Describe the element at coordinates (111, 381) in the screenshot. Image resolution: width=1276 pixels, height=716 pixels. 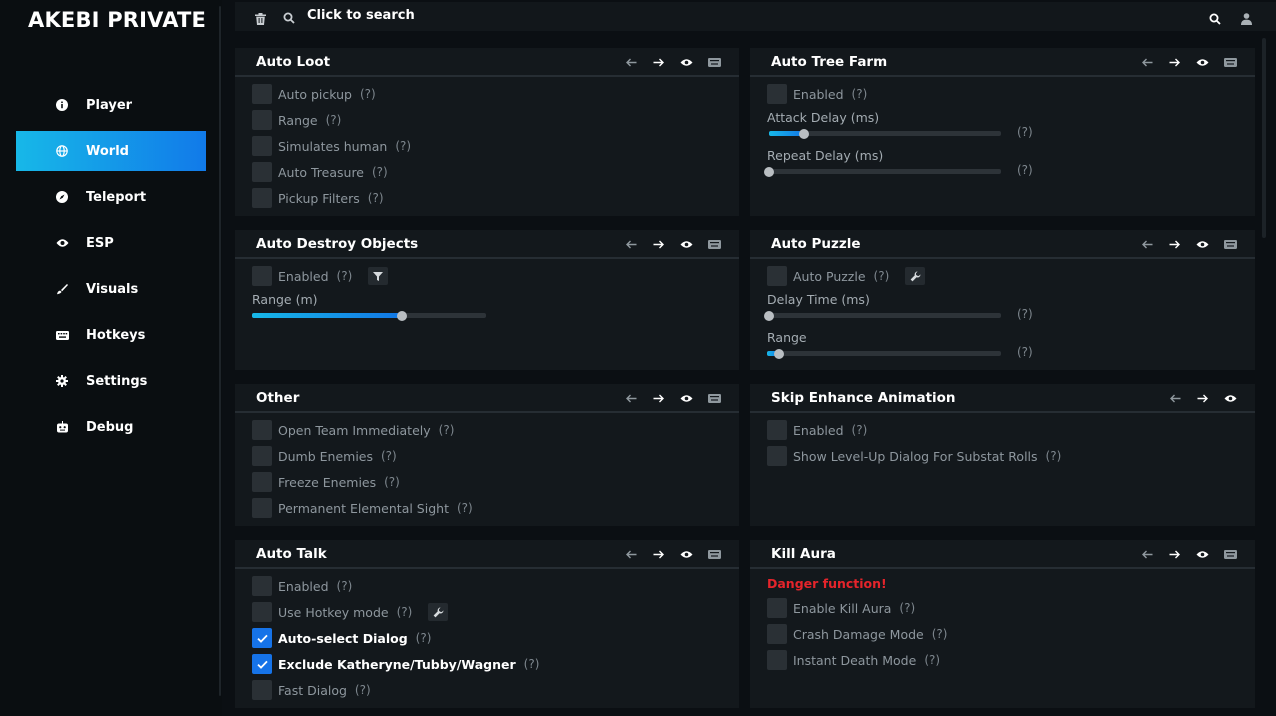
I see `sidebar-item-settings: Settings` at that location.